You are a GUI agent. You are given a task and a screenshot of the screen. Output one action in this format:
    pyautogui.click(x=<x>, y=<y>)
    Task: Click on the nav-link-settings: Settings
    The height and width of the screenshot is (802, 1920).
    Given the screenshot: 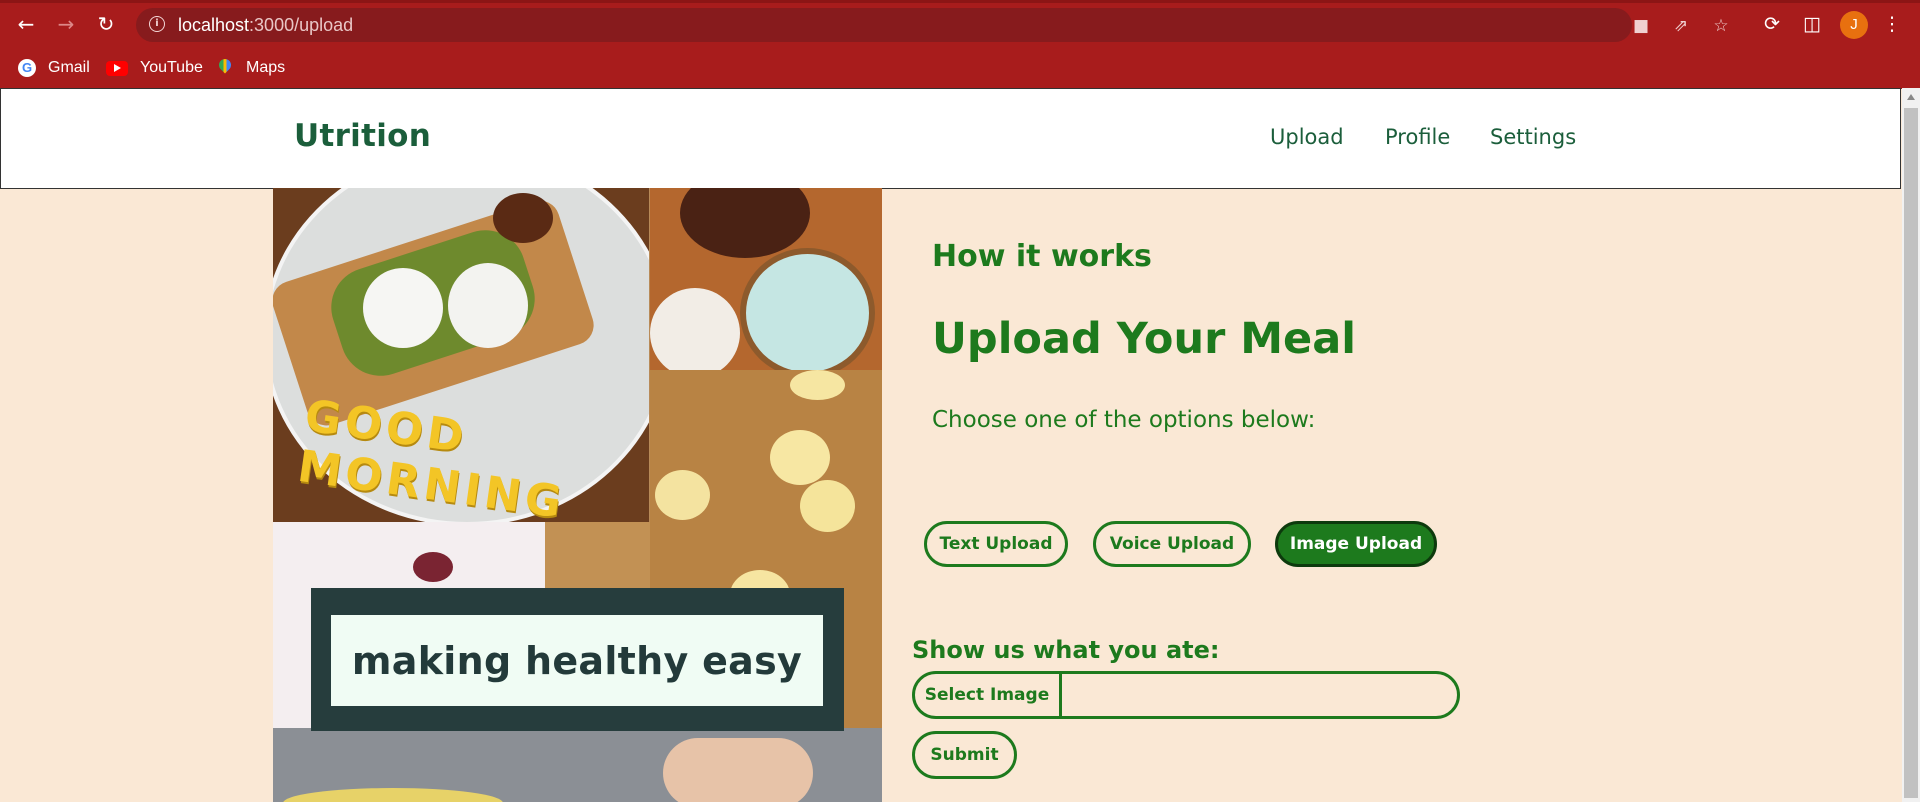 What is the action you would take?
    pyautogui.click(x=1533, y=137)
    